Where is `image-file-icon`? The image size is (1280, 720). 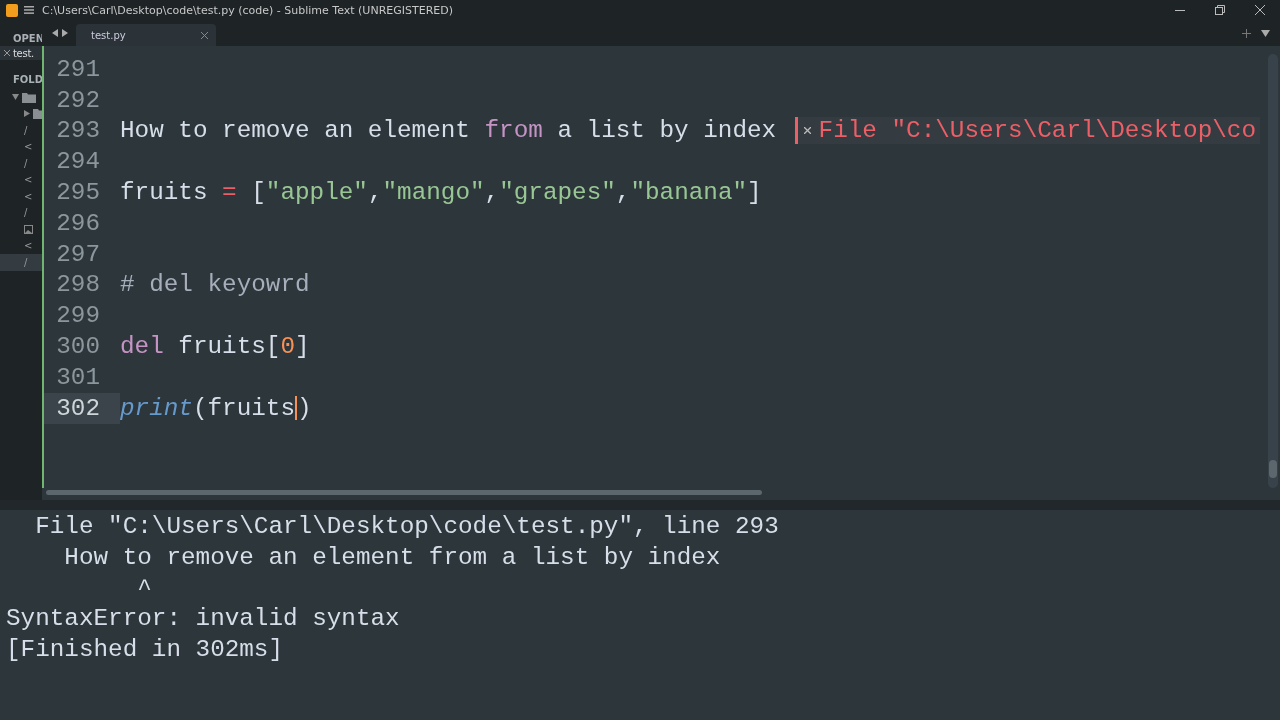 image-file-icon is located at coordinates (28, 229).